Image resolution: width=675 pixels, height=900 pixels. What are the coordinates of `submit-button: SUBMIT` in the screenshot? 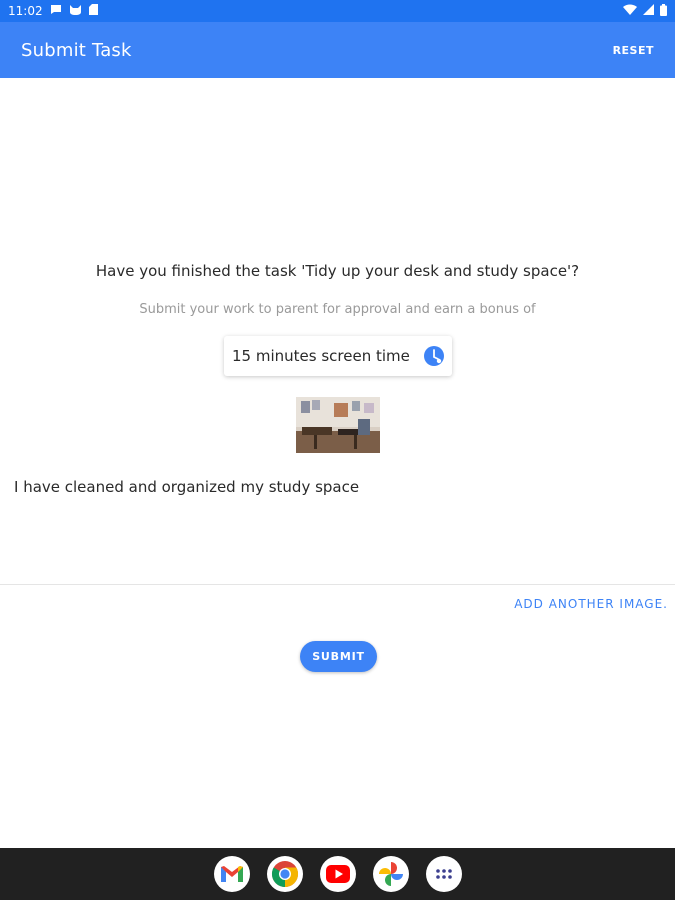 It's located at (338, 656).